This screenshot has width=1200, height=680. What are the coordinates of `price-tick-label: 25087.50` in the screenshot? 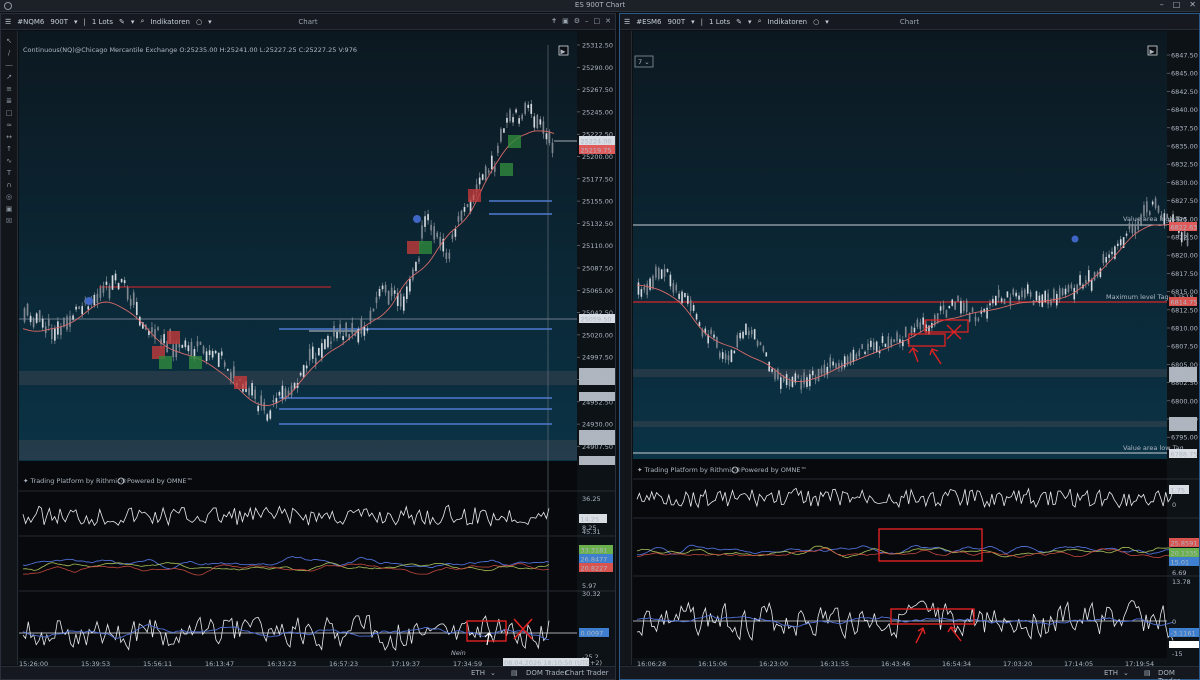 It's located at (597, 269).